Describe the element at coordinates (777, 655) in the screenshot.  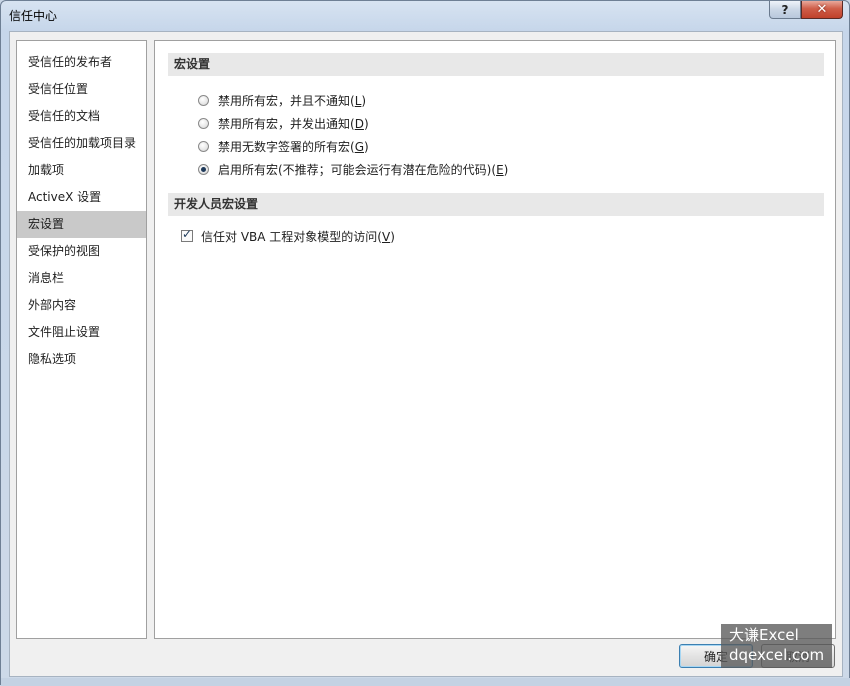
I see `watermark-line-2: dqexcel.com` at that location.